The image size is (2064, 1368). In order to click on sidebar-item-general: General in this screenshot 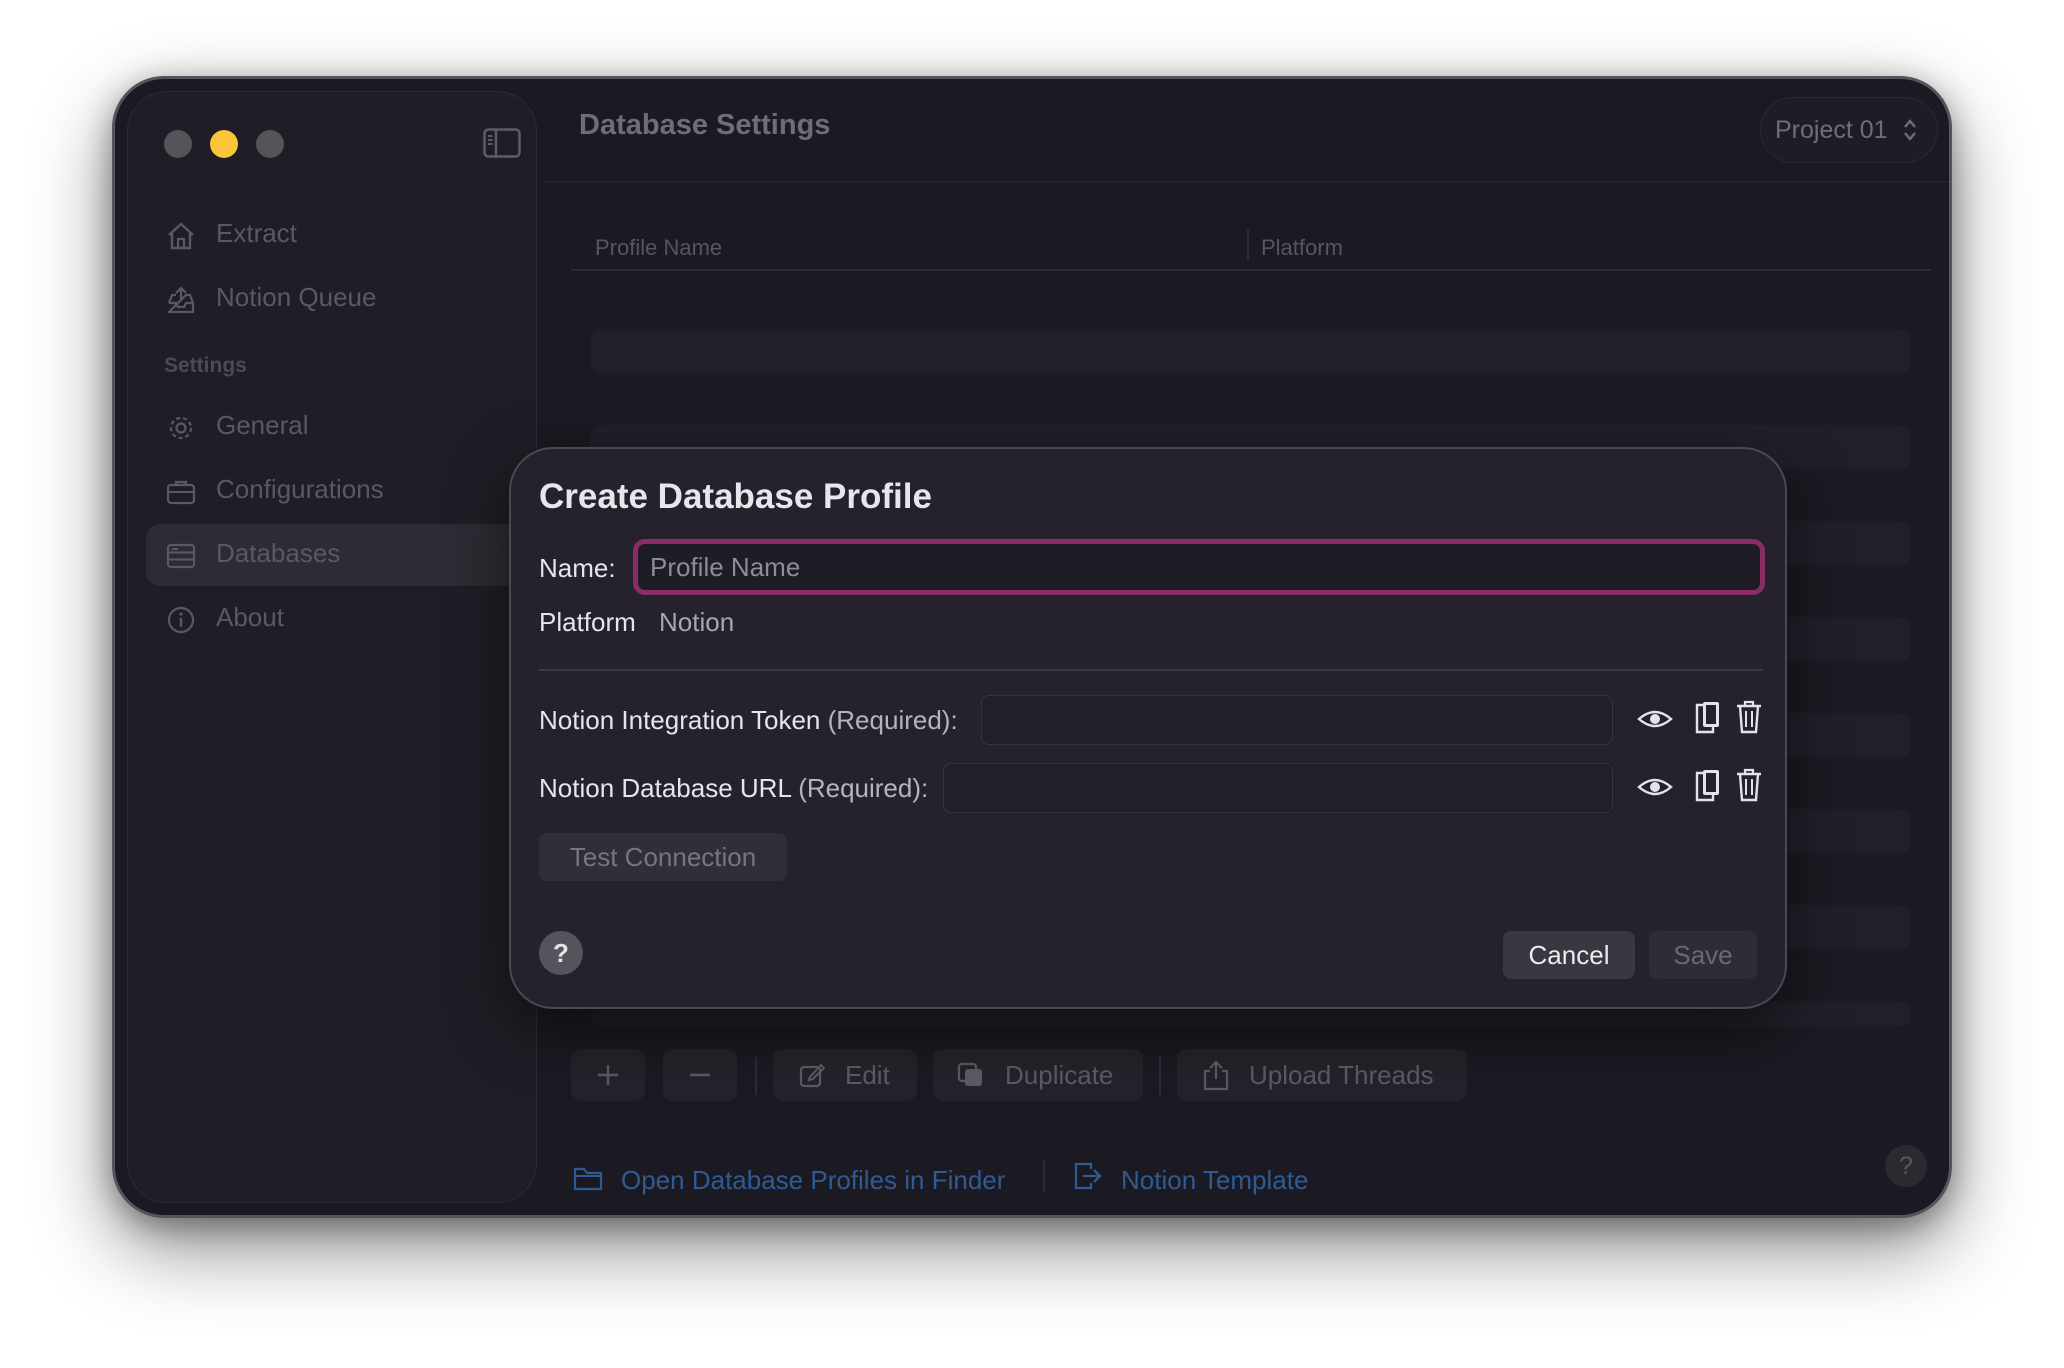, I will do `click(342, 427)`.